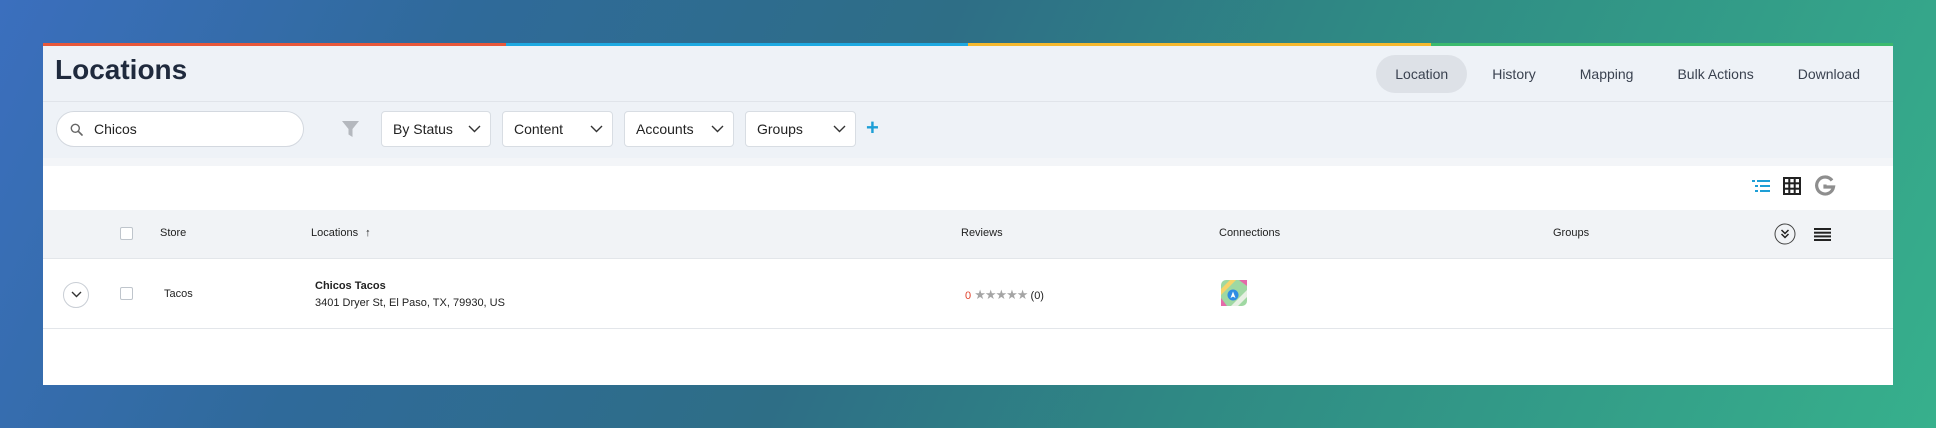 This screenshot has height=428, width=1936. What do you see at coordinates (872, 128) in the screenshot?
I see `add-filter-button: +` at bounding box center [872, 128].